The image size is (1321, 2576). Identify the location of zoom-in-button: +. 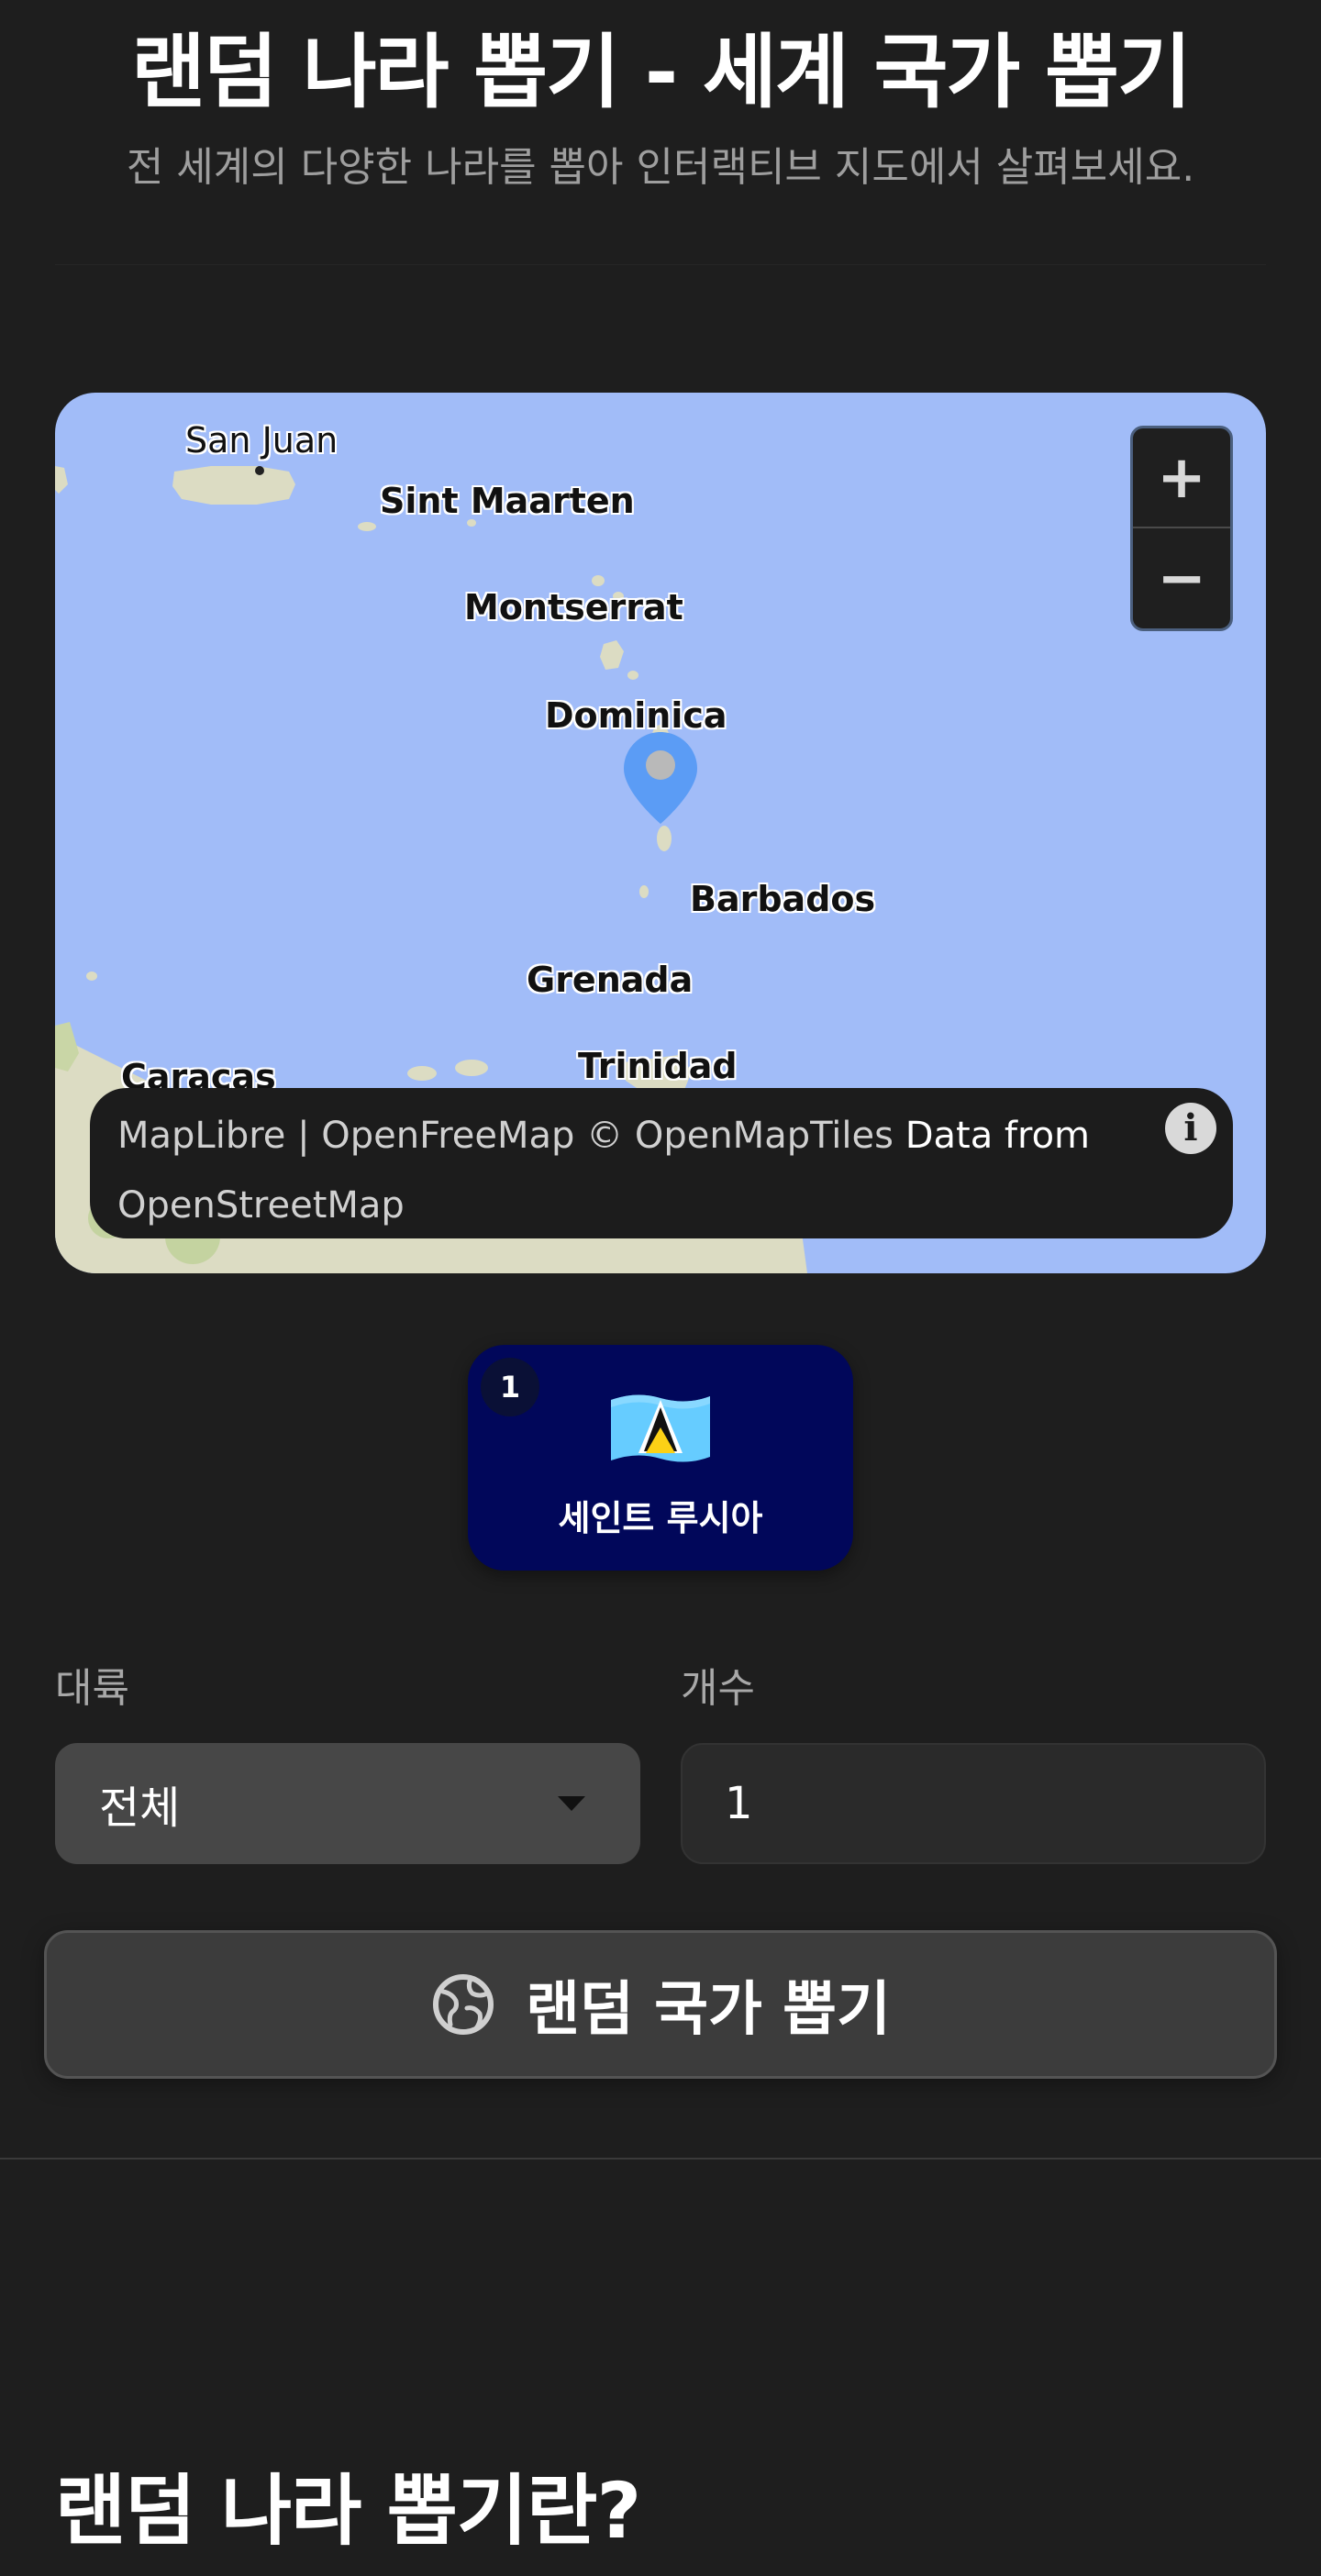
(1181, 478).